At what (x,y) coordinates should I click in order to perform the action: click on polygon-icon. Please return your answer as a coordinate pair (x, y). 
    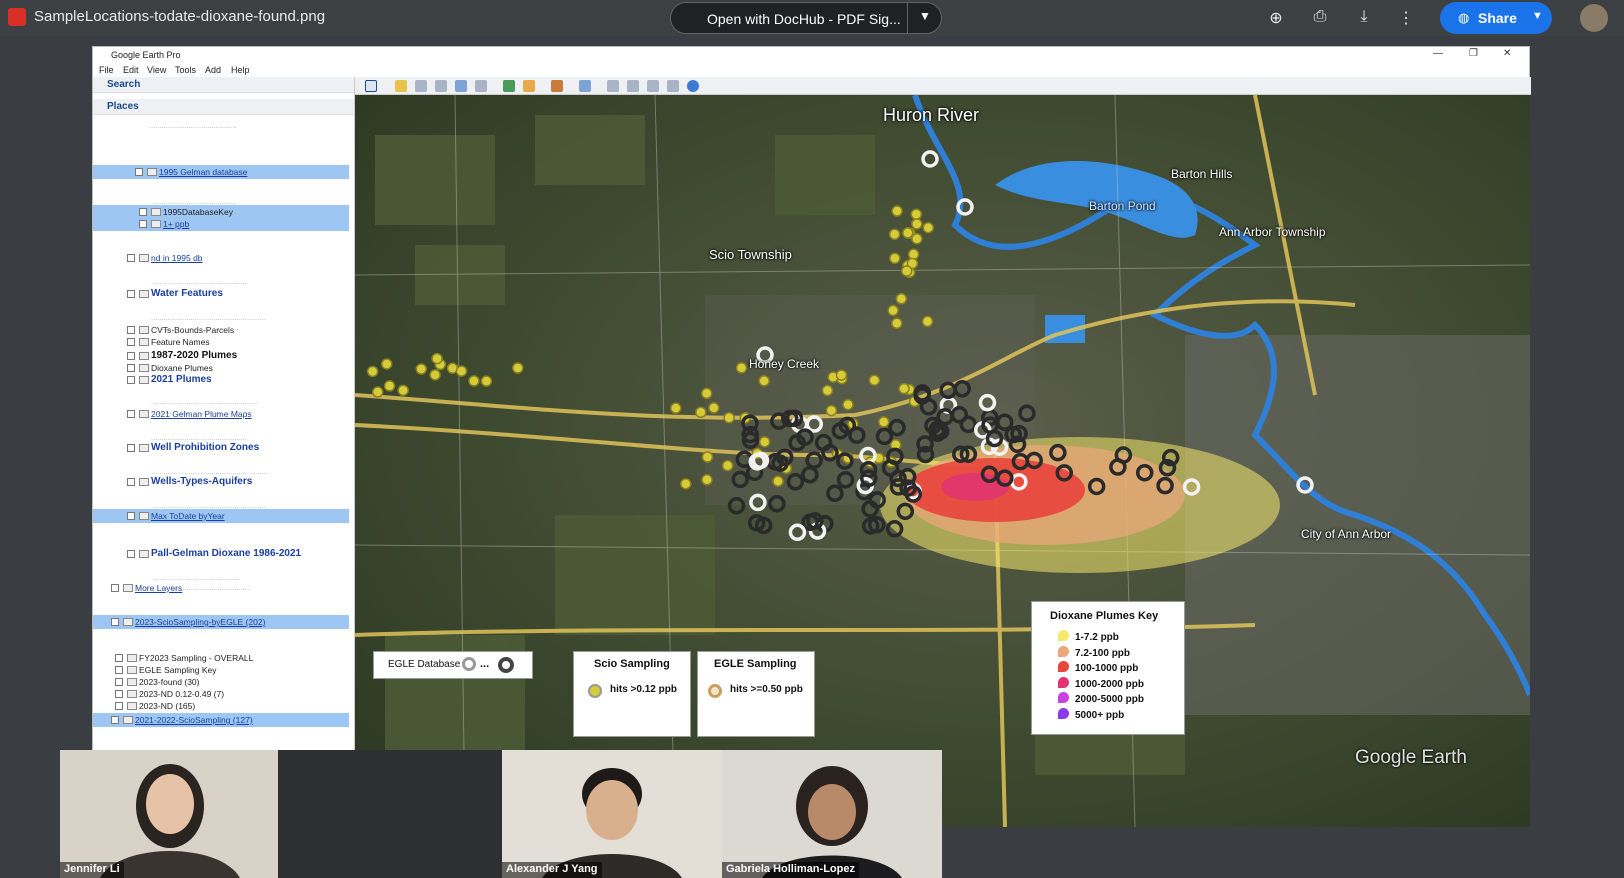
    Looking at the image, I should click on (421, 86).